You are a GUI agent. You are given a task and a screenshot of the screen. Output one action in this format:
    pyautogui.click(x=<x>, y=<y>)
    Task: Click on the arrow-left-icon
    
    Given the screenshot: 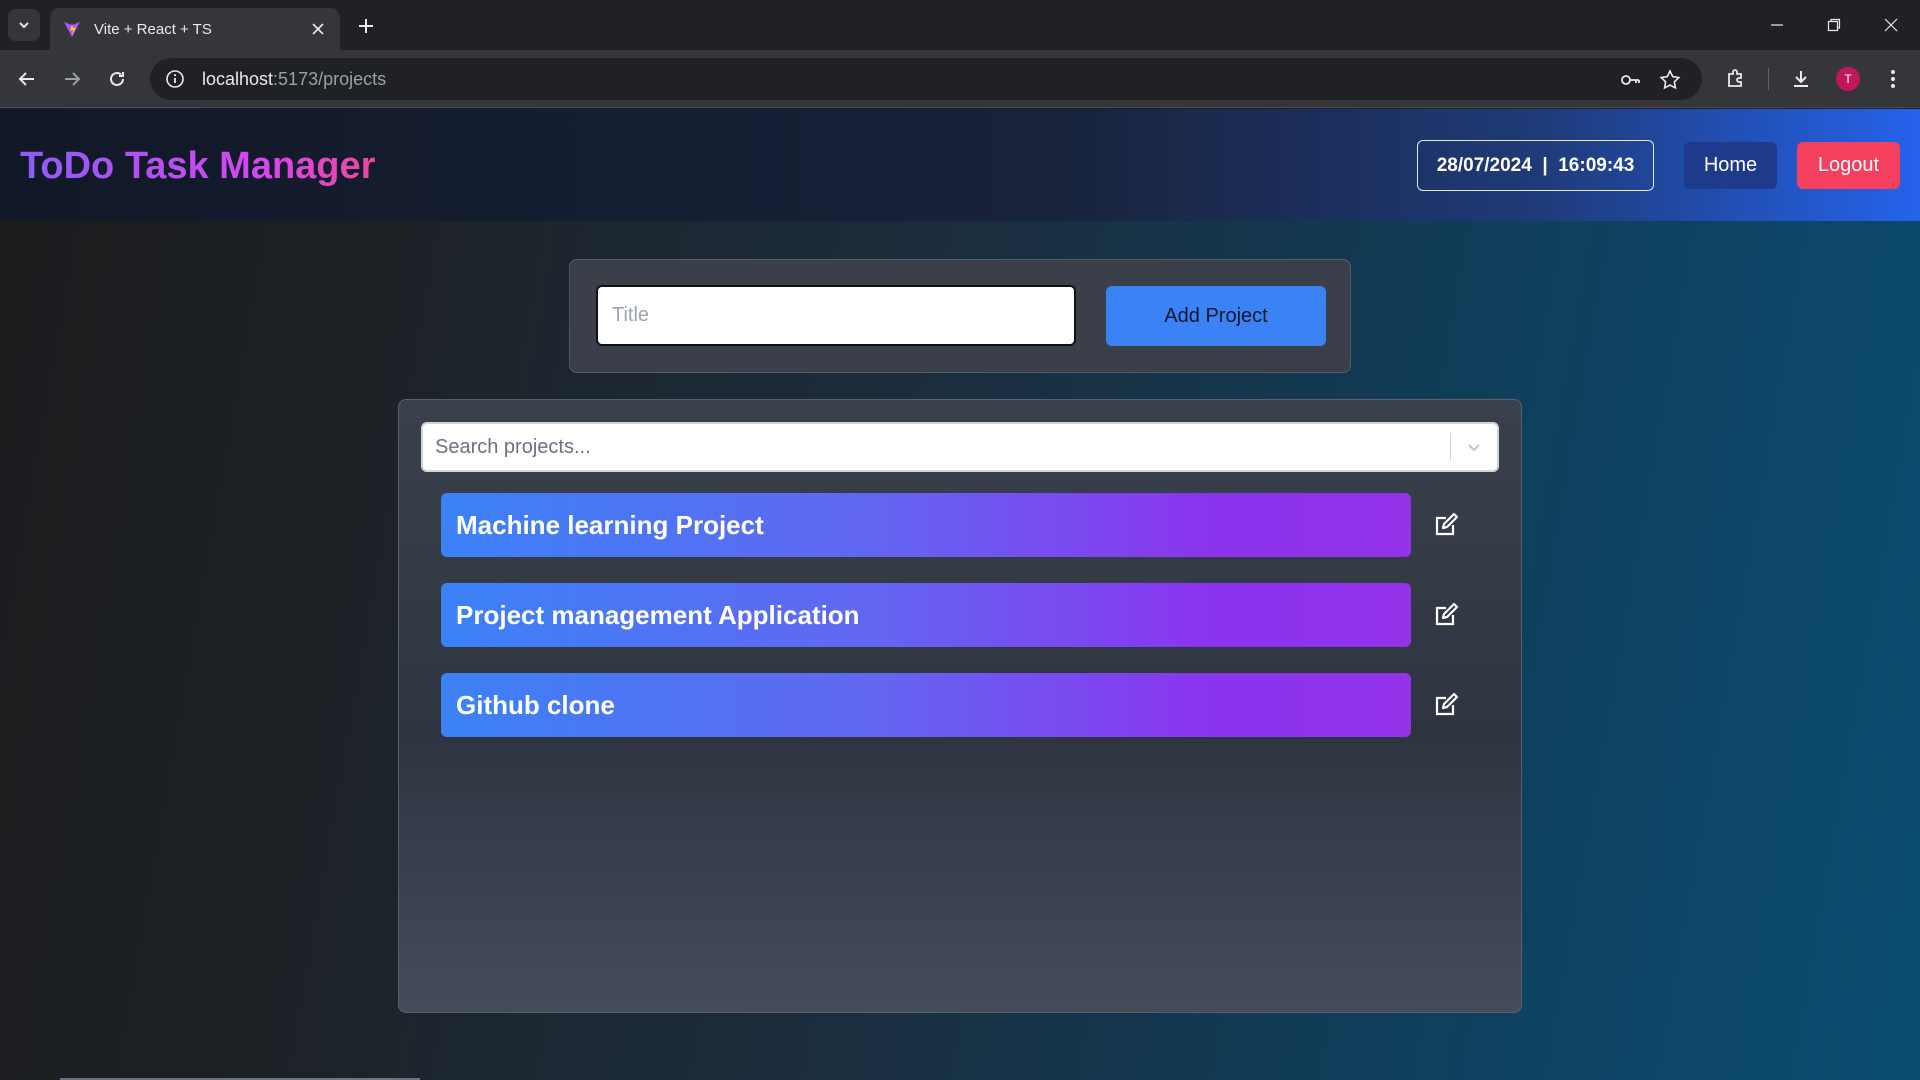 What is the action you would take?
    pyautogui.click(x=26, y=79)
    